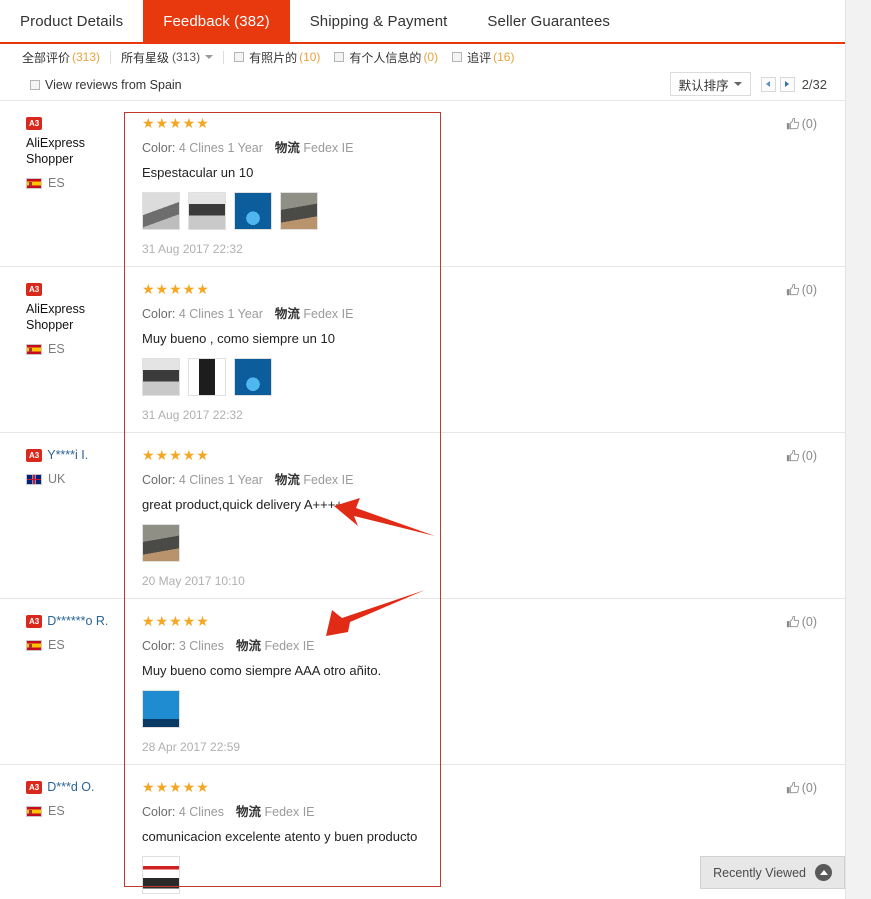 This screenshot has width=871, height=899. I want to click on review-author-name-row: A3 Y****i I., so click(72, 455).